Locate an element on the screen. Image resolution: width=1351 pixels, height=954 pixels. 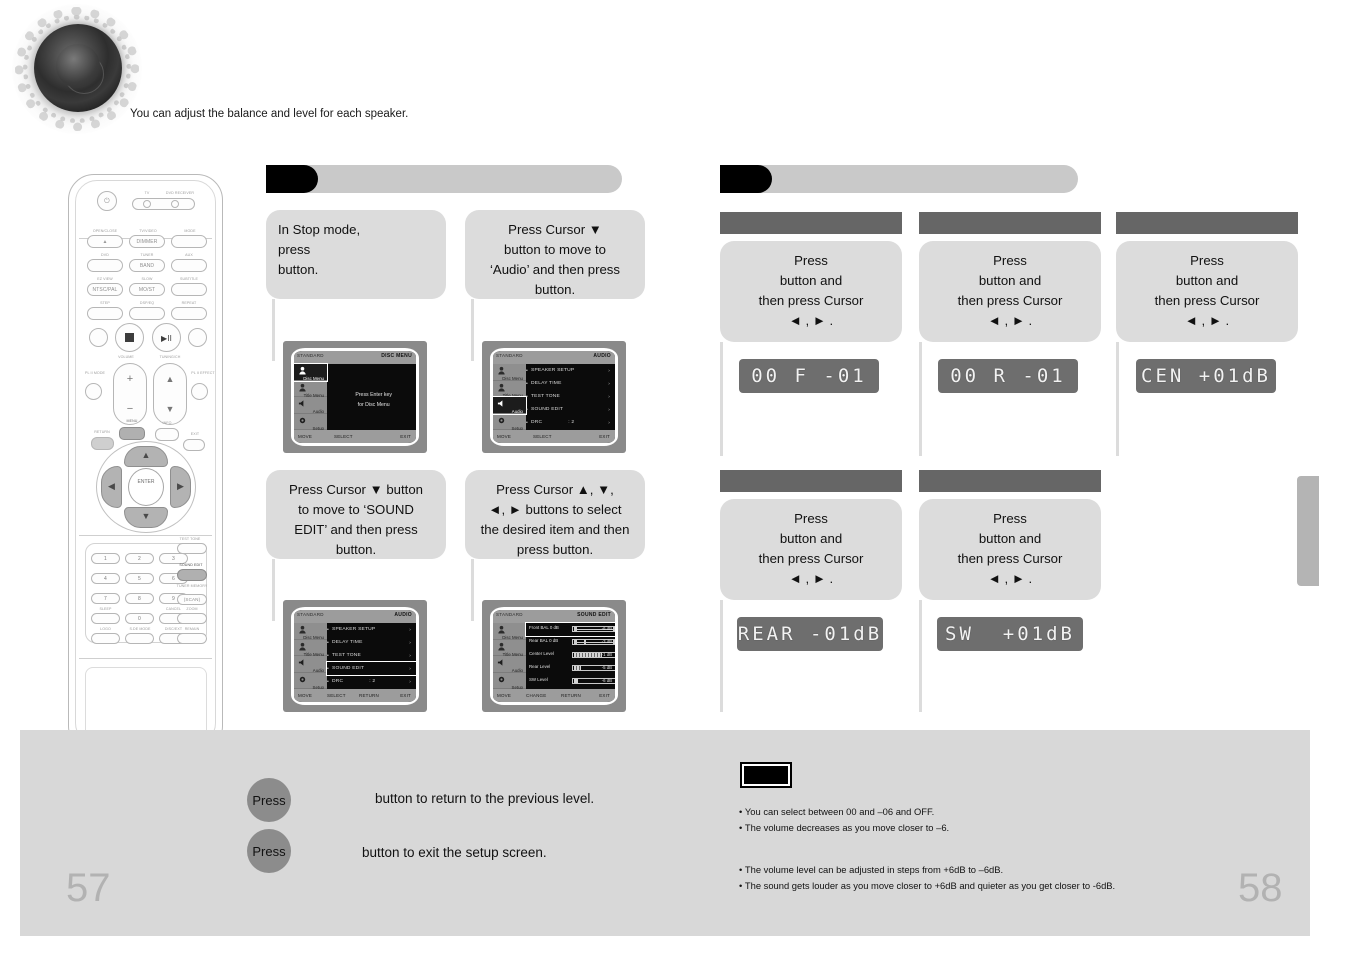
tuner-memory-label: TUNER MEMORY is located at coordinates (192, 586).